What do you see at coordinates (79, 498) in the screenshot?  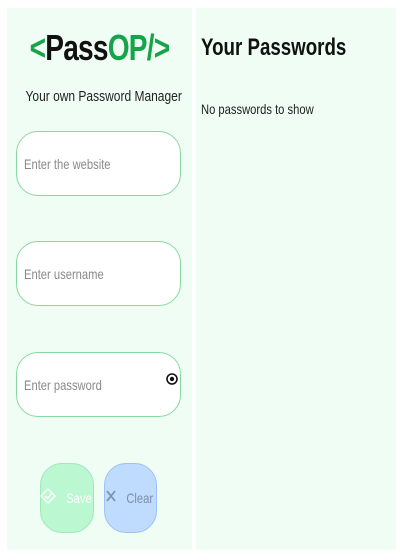 I see `save-button-label: Save` at bounding box center [79, 498].